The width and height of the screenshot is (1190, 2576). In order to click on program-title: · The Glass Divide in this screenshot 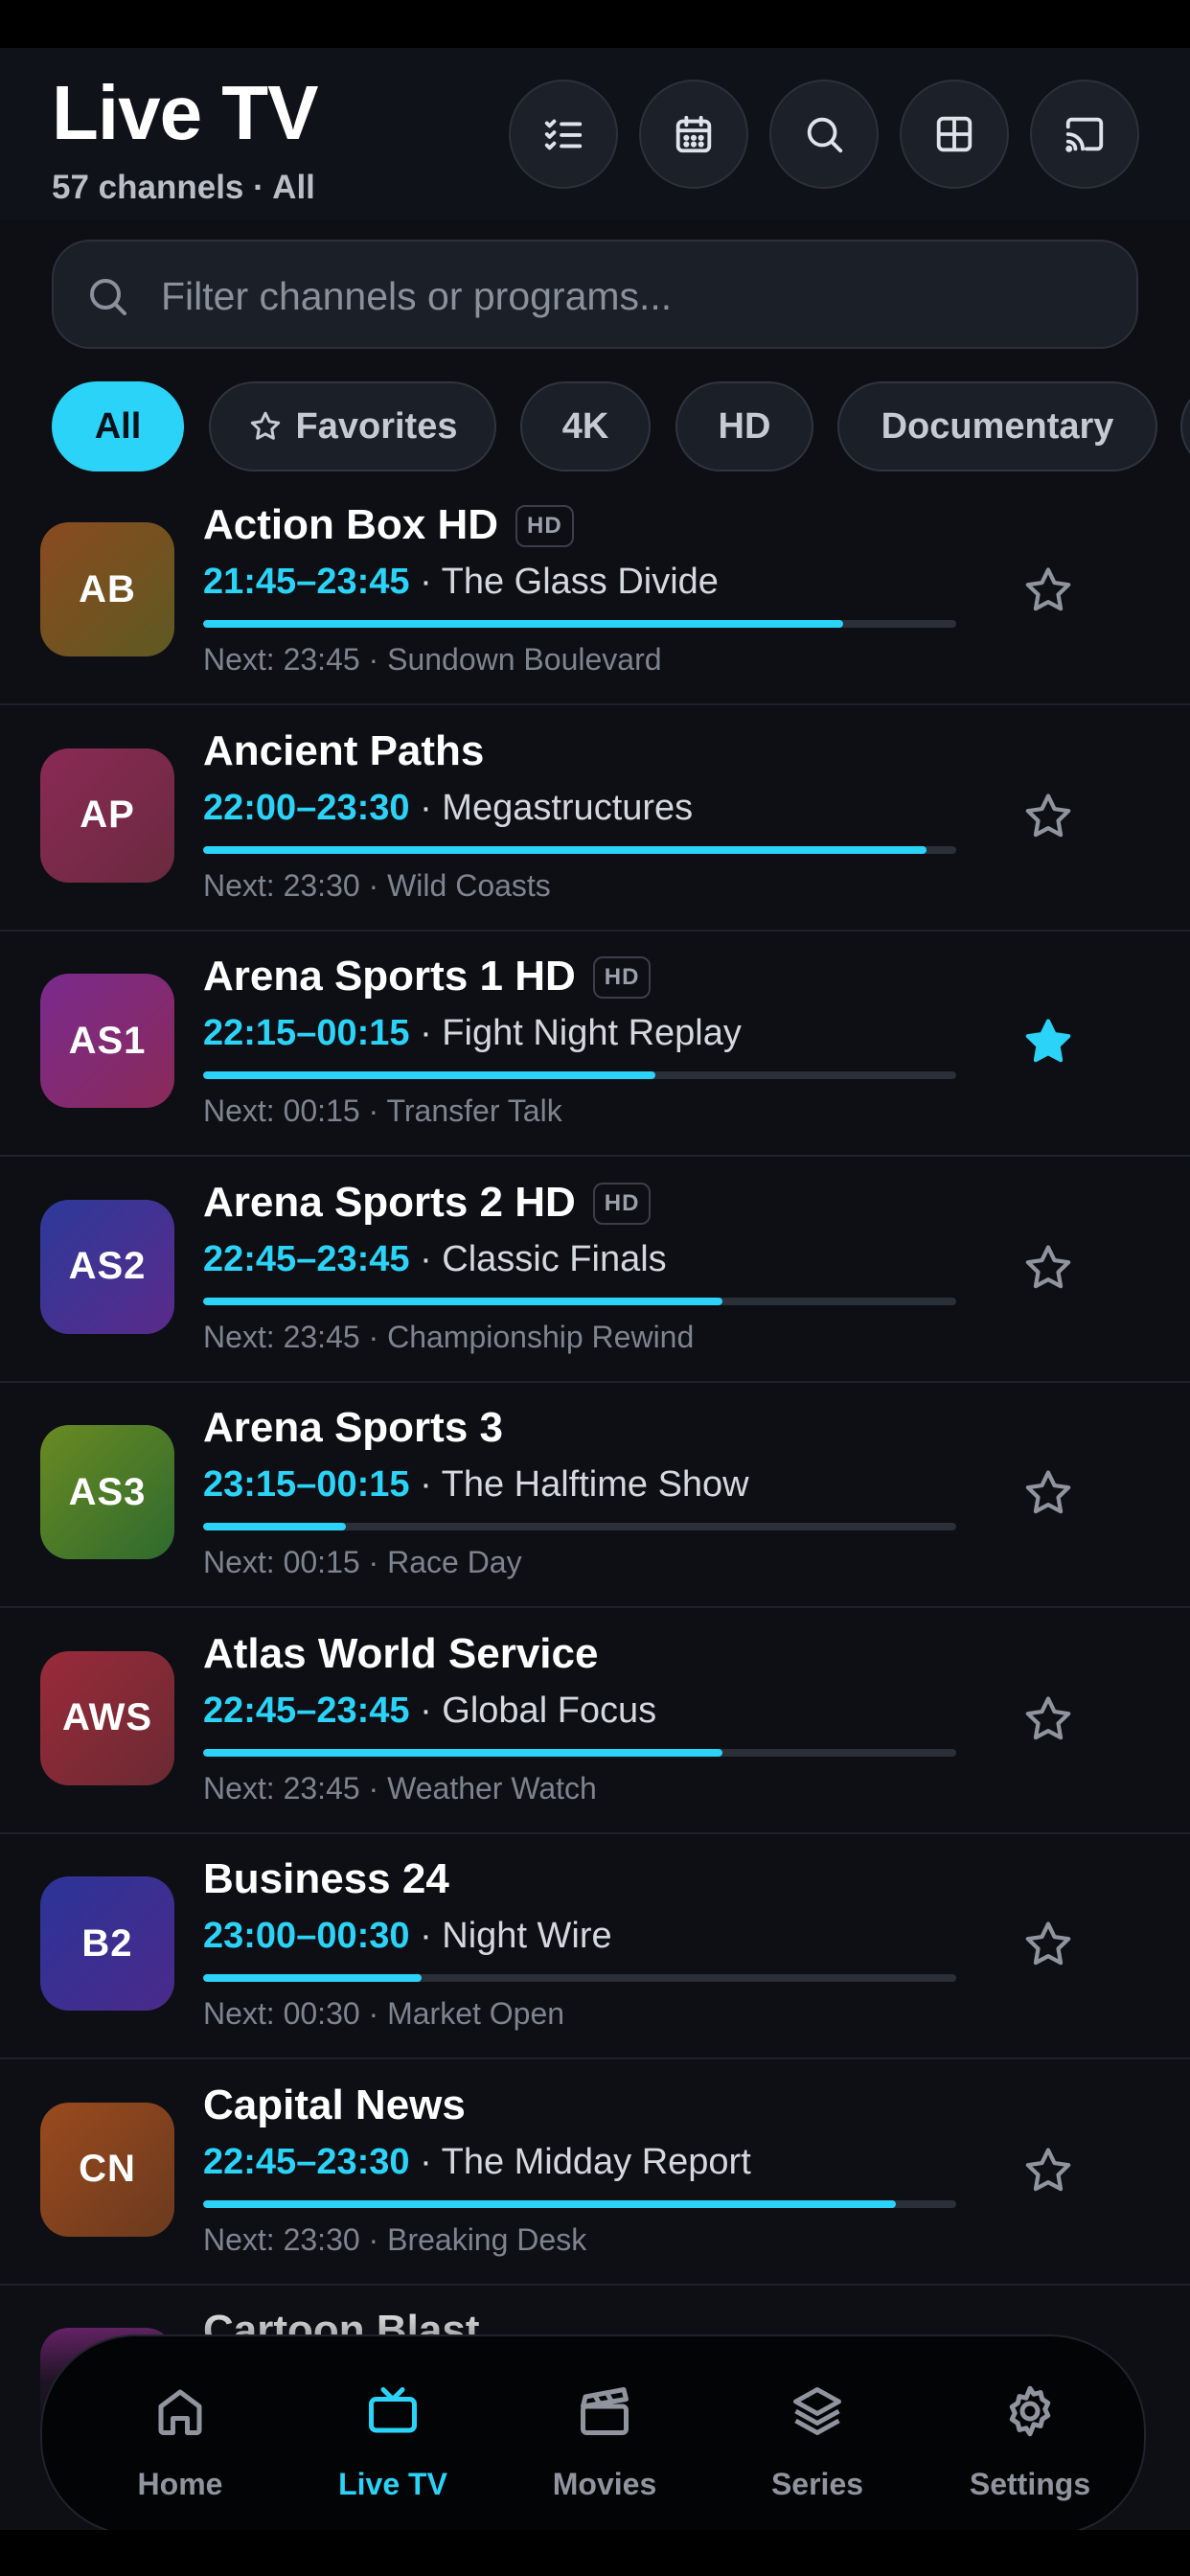, I will do `click(570, 582)`.